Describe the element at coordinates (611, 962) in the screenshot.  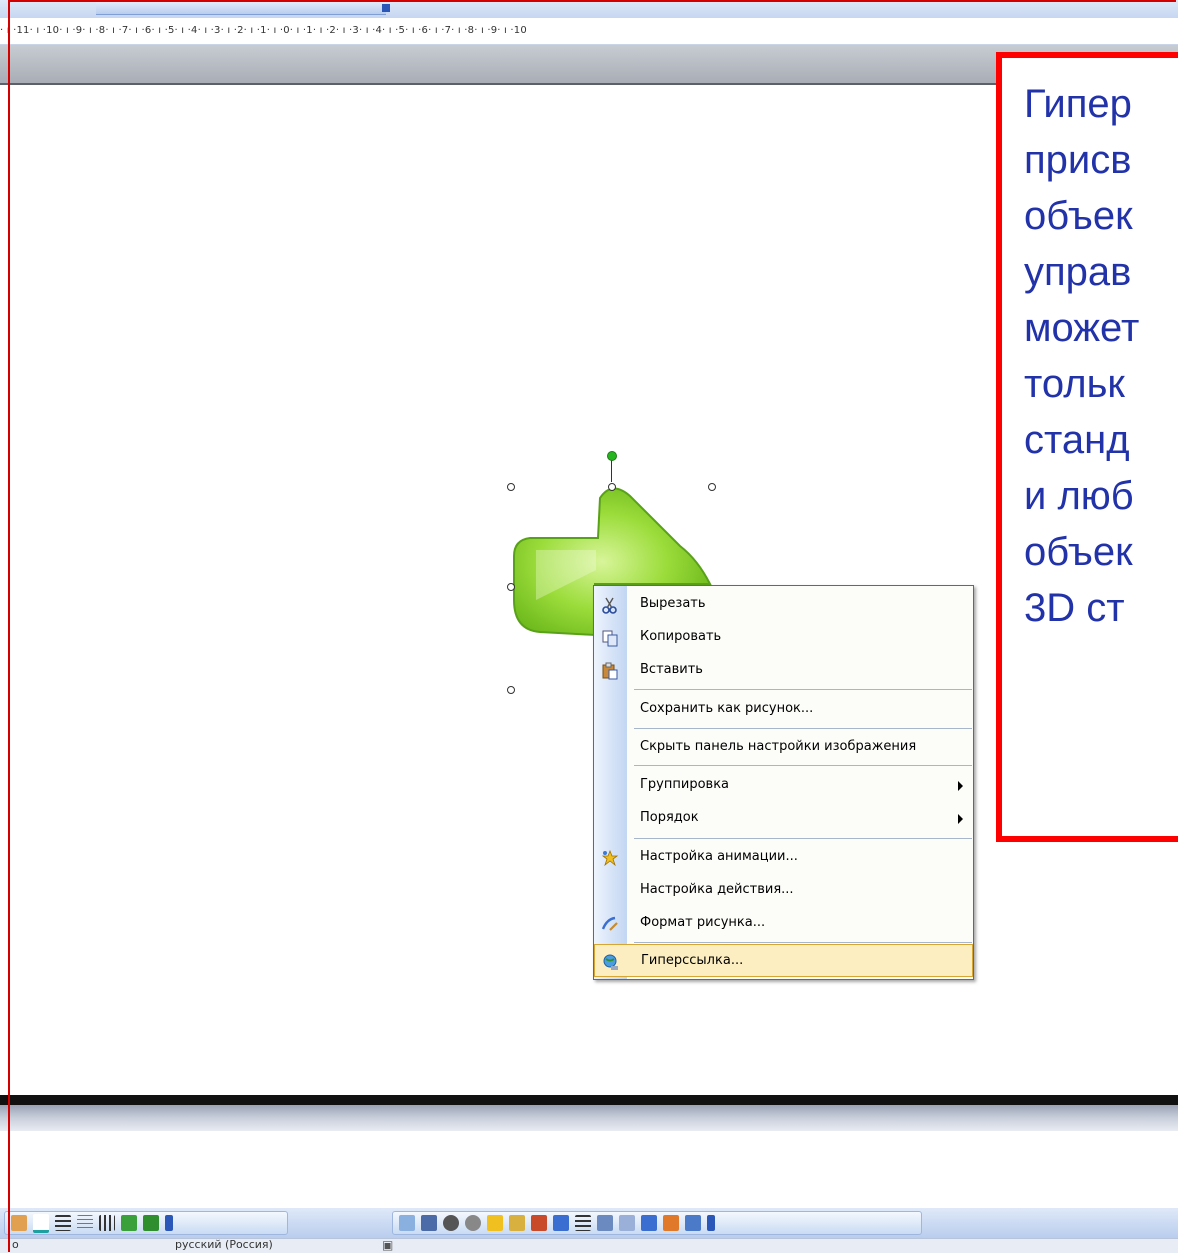
I see `hyperlink-icon` at that location.